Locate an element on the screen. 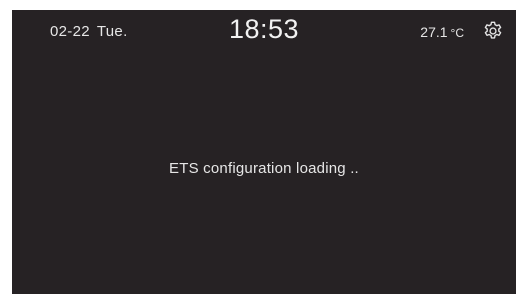 The image size is (527, 294). status-bar: 02-22 Tue. 18:53 27.1 °C is located at coordinates (264, 33).